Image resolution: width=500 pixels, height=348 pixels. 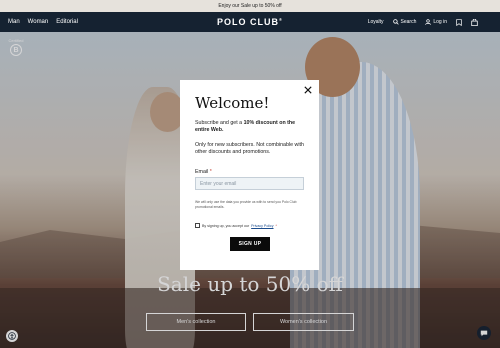 I want to click on nav-loyalty: Loyalty, so click(x=376, y=22).